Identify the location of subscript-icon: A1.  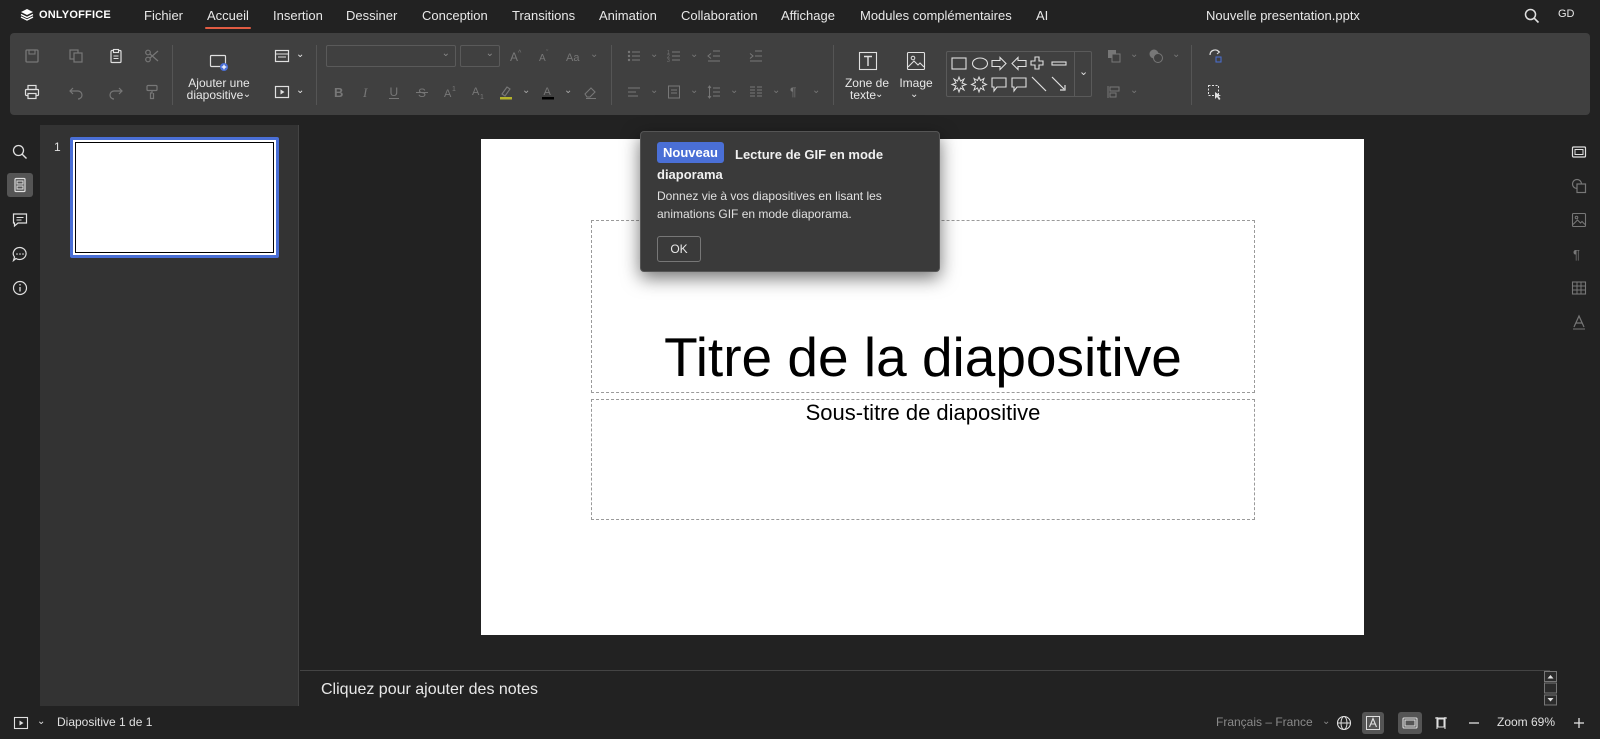
(478, 92).